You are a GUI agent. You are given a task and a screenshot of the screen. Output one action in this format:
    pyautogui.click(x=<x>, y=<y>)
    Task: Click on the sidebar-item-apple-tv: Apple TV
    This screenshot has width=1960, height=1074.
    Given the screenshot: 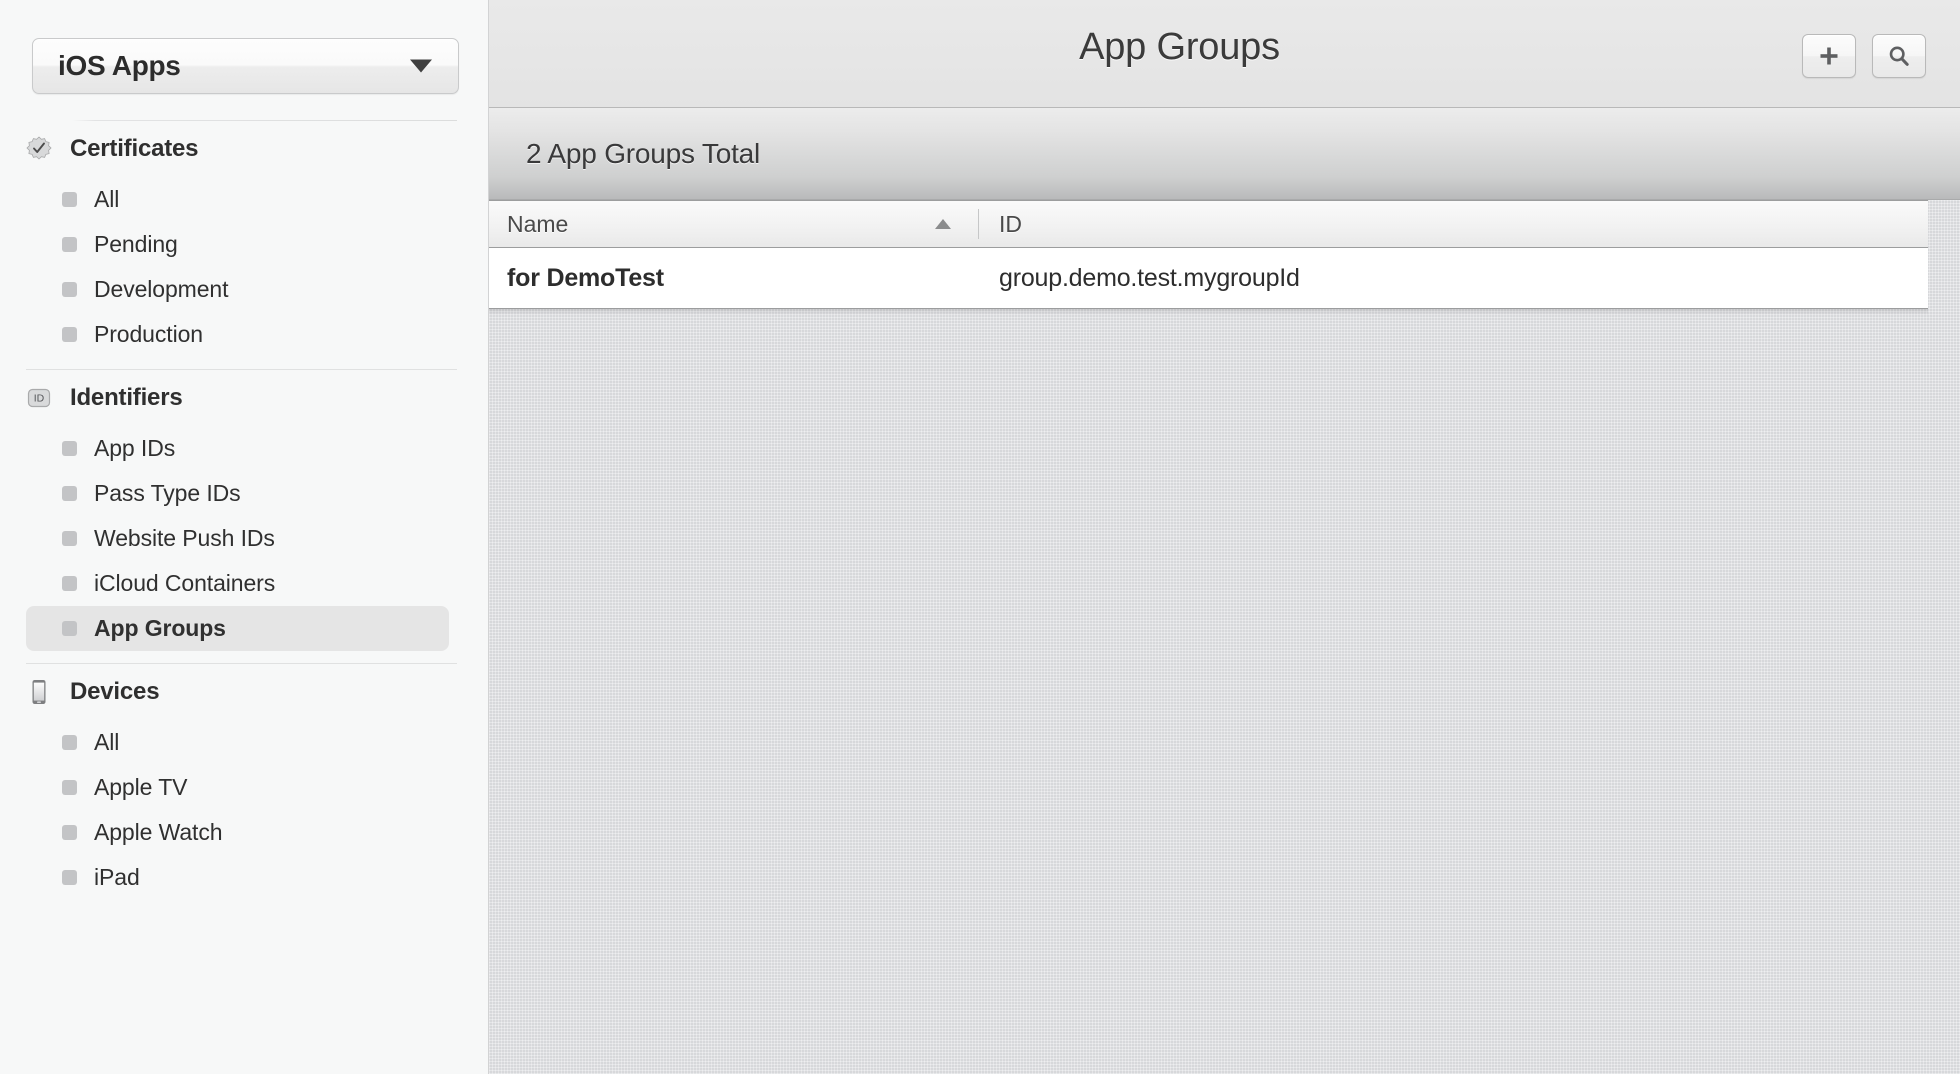 What is the action you would take?
    pyautogui.click(x=237, y=787)
    